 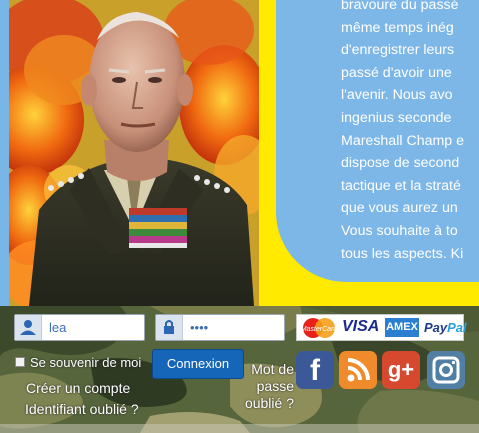 I want to click on paypal-icon: PayPal, so click(x=445, y=327).